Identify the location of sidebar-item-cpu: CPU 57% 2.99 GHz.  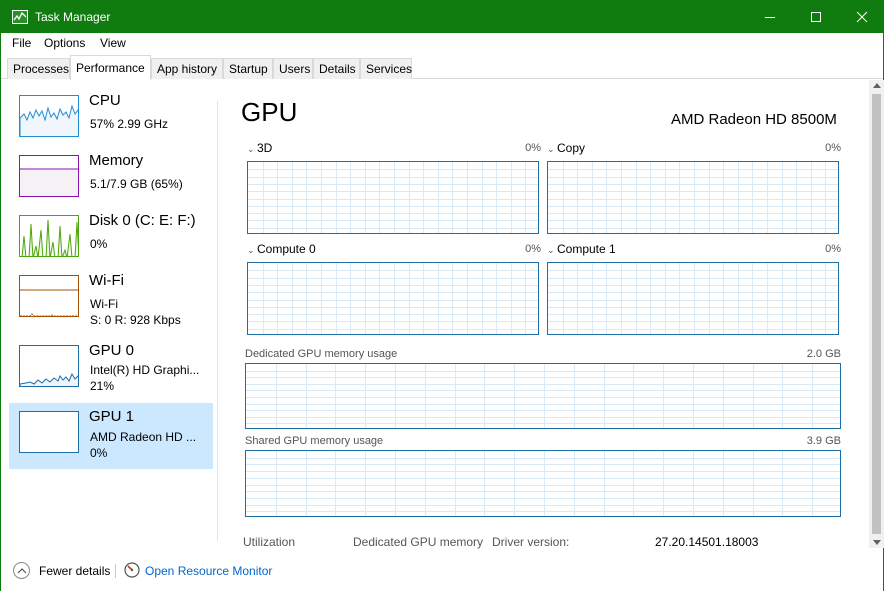
(111, 120).